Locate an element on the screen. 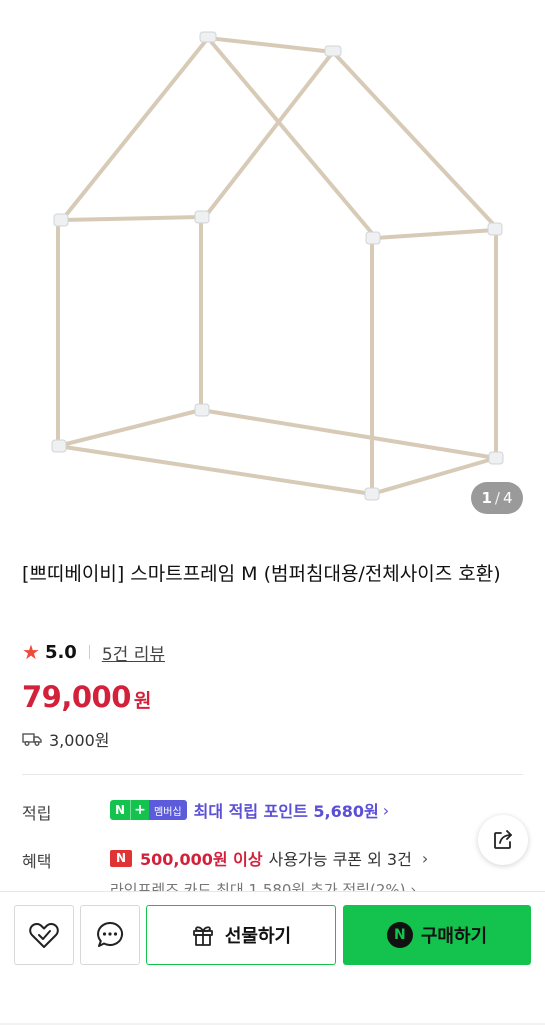 This screenshot has height=1025, width=545. naver-pay-icon: N is located at coordinates (399, 935).